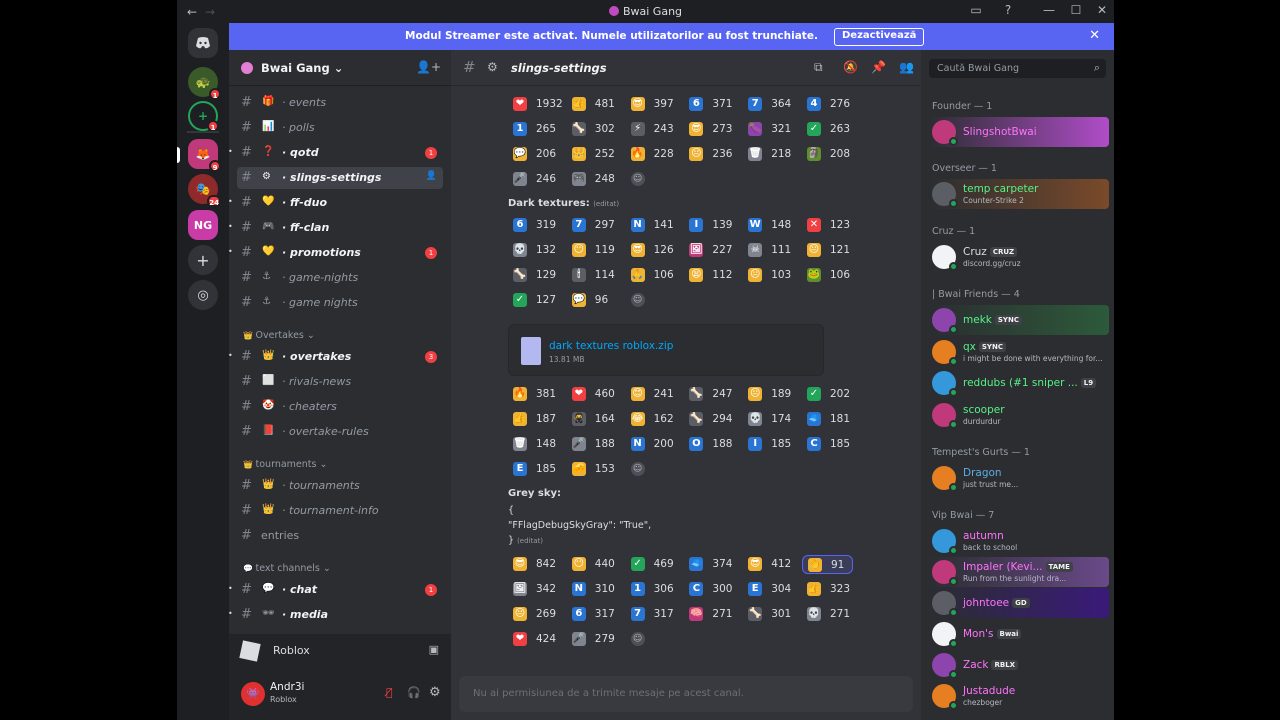  Describe the element at coordinates (287, 568) in the screenshot. I see `category-header: 💬 text channels ⌄` at that location.